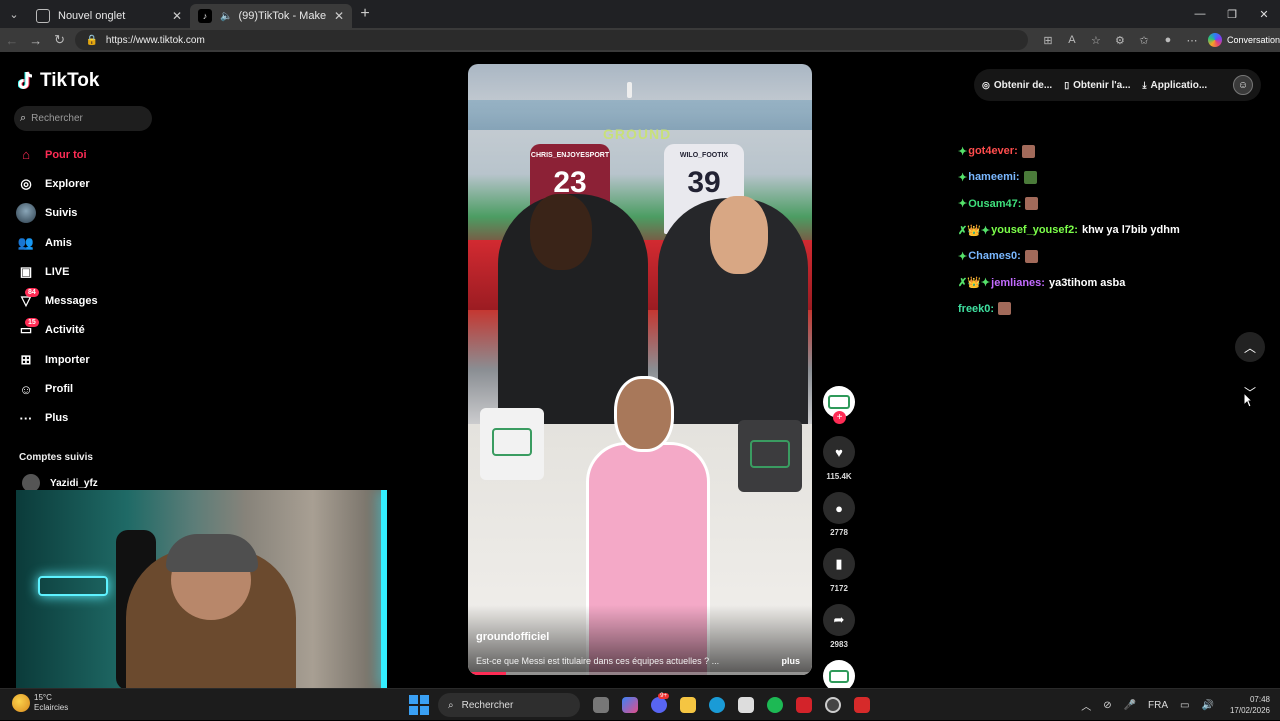  I want to click on sidebar-item-amis: 👥 Amis, so click(86, 242).